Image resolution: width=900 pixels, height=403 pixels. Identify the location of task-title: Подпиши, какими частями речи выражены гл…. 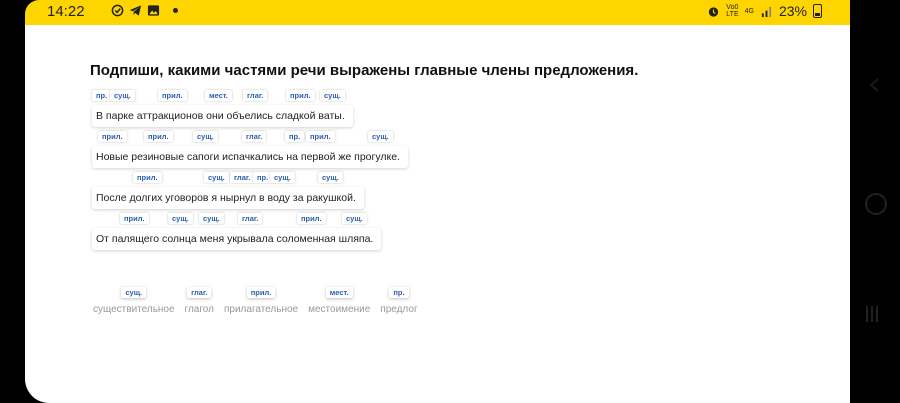
(364, 70).